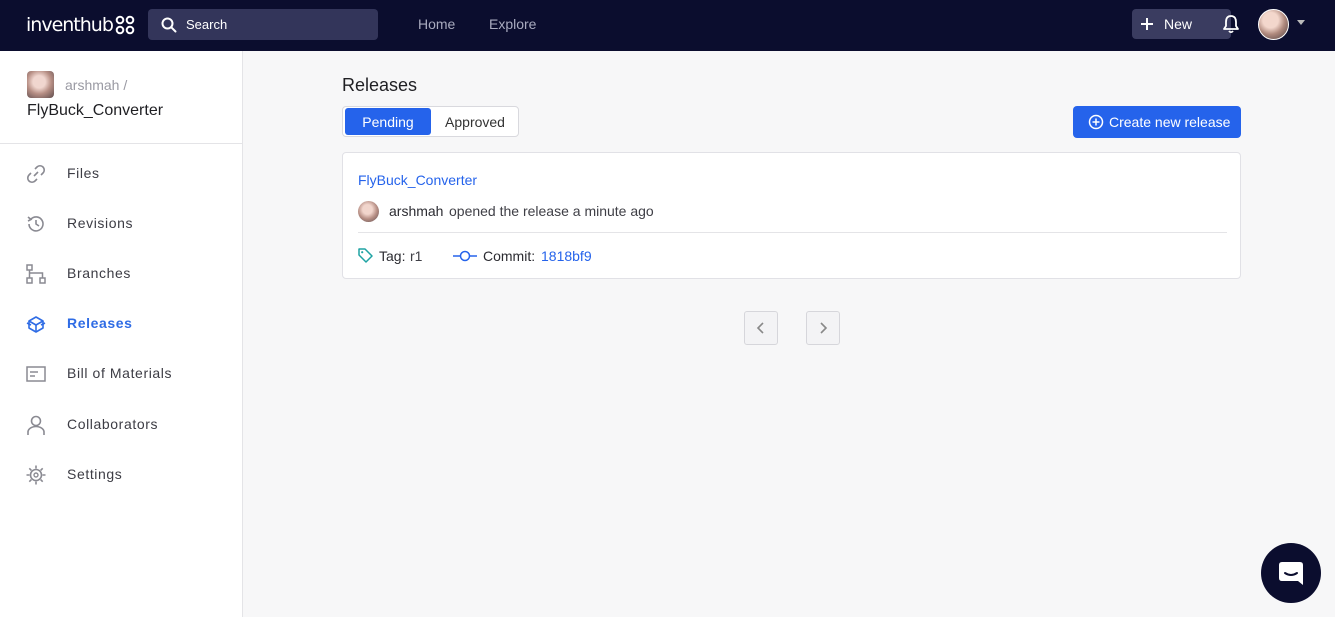  I want to click on avatar, so click(368, 211).